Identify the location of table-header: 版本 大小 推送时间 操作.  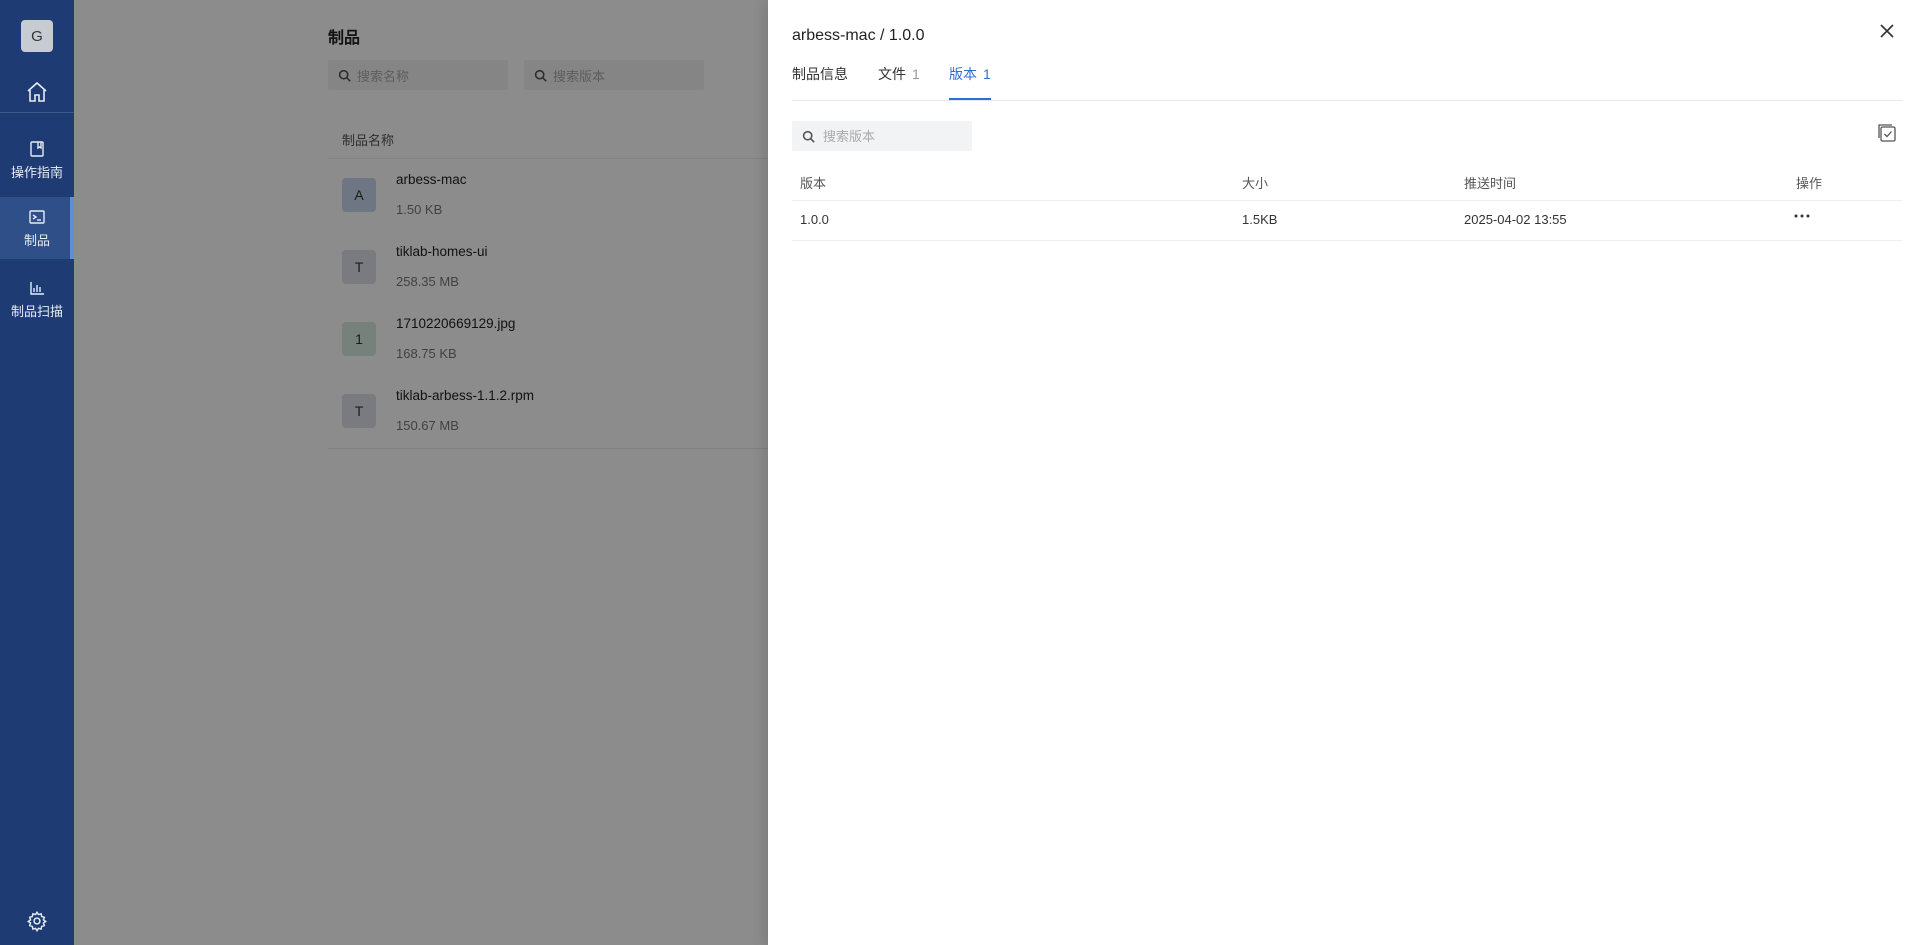
(1347, 181).